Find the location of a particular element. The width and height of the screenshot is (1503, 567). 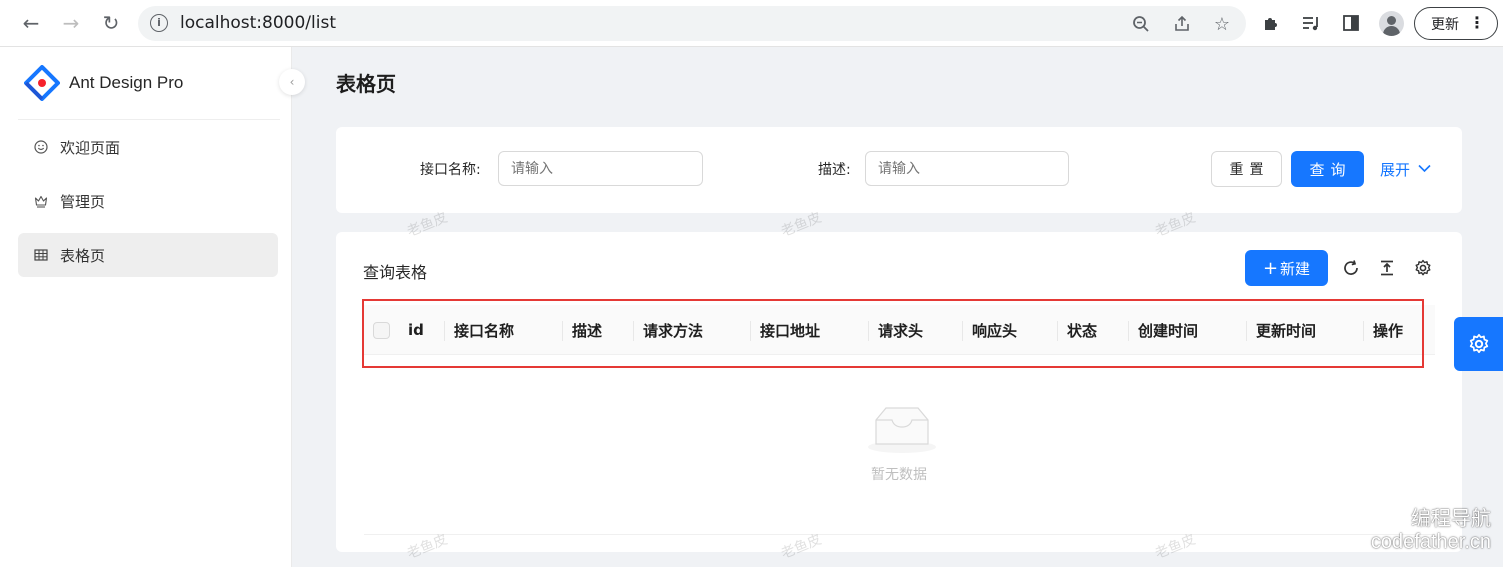

sidebar-item-welcome: 欢迎页面 is located at coordinates (148, 147).